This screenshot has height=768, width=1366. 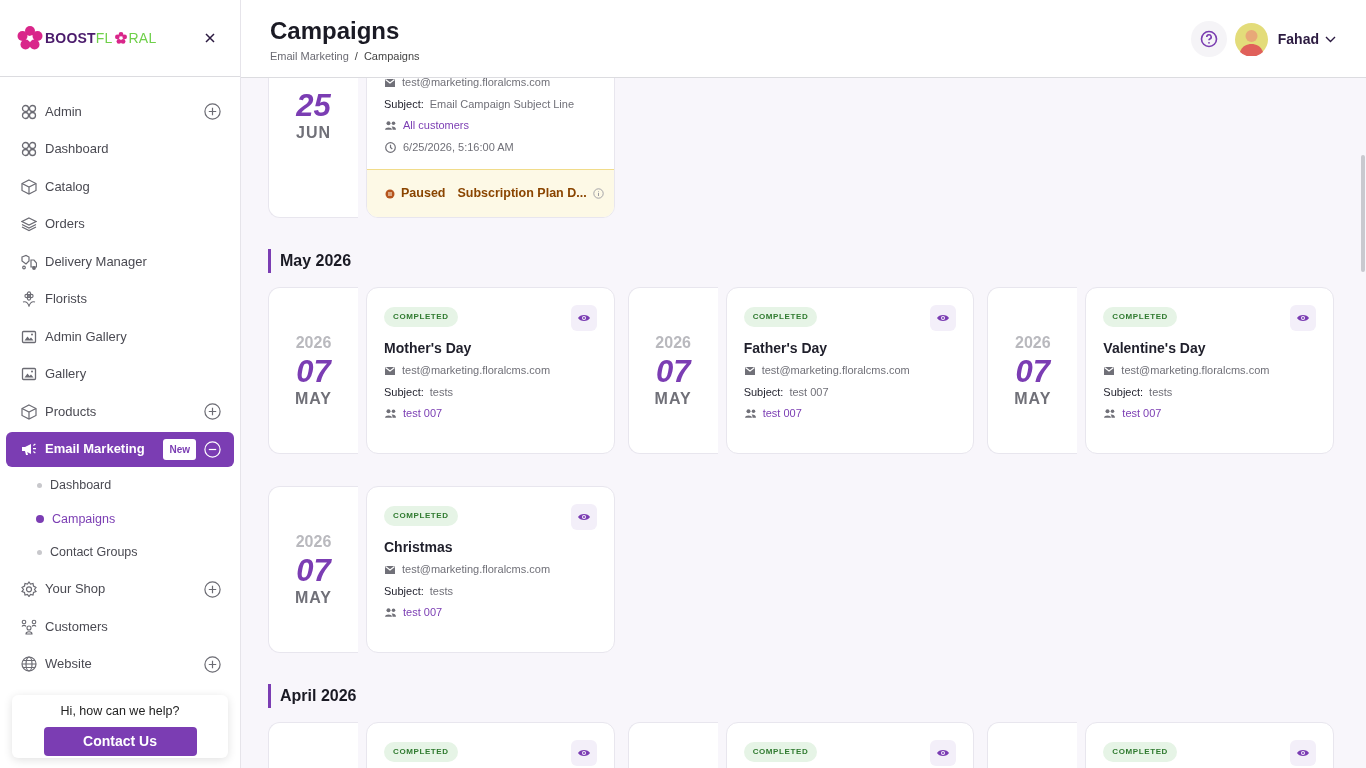 What do you see at coordinates (120, 299) in the screenshot?
I see `sidebar-item: Florists` at bounding box center [120, 299].